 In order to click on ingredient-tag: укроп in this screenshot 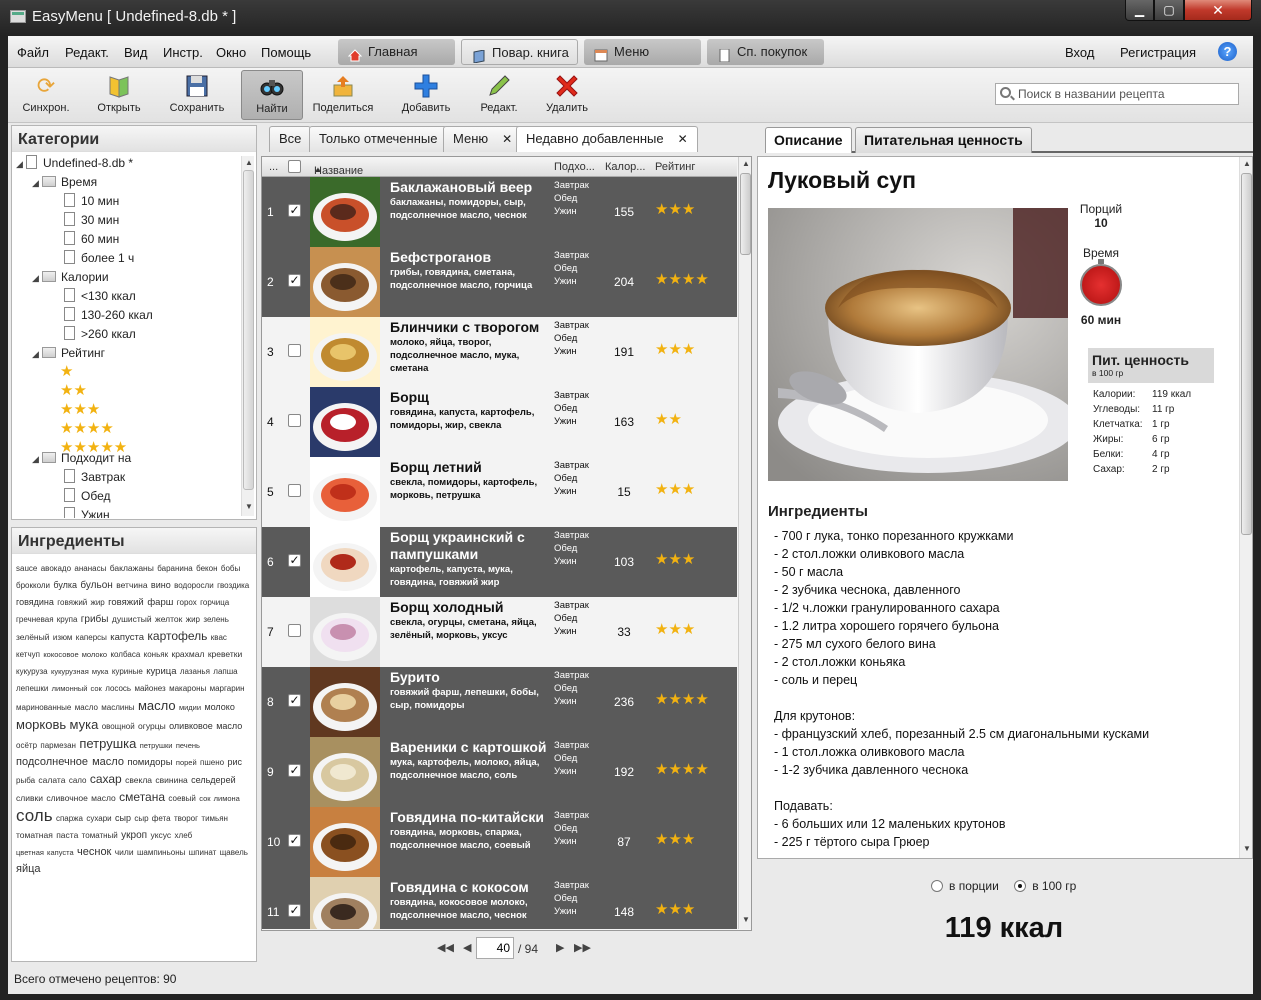, I will do `click(134, 835)`.